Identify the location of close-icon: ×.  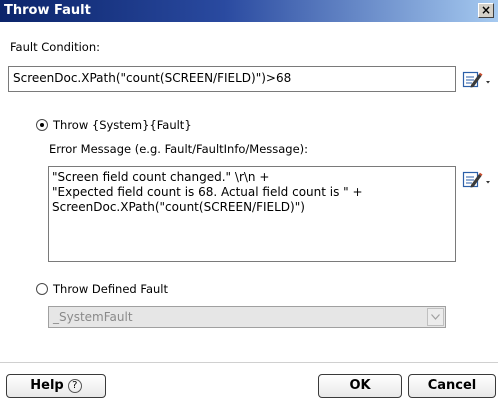
(486, 10).